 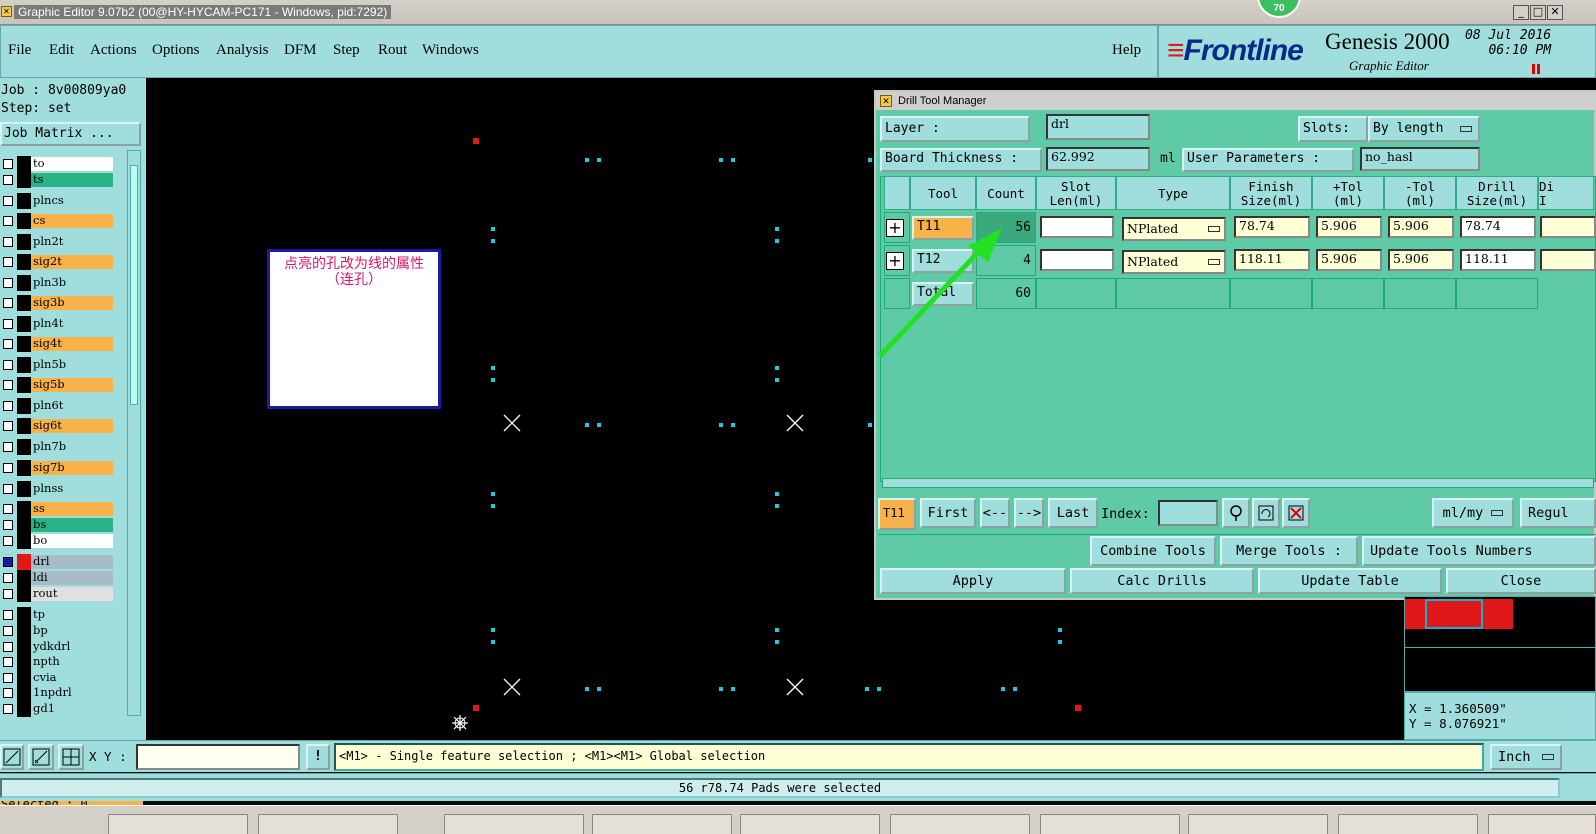 I want to click on select-tool-icon, so click(x=12, y=757).